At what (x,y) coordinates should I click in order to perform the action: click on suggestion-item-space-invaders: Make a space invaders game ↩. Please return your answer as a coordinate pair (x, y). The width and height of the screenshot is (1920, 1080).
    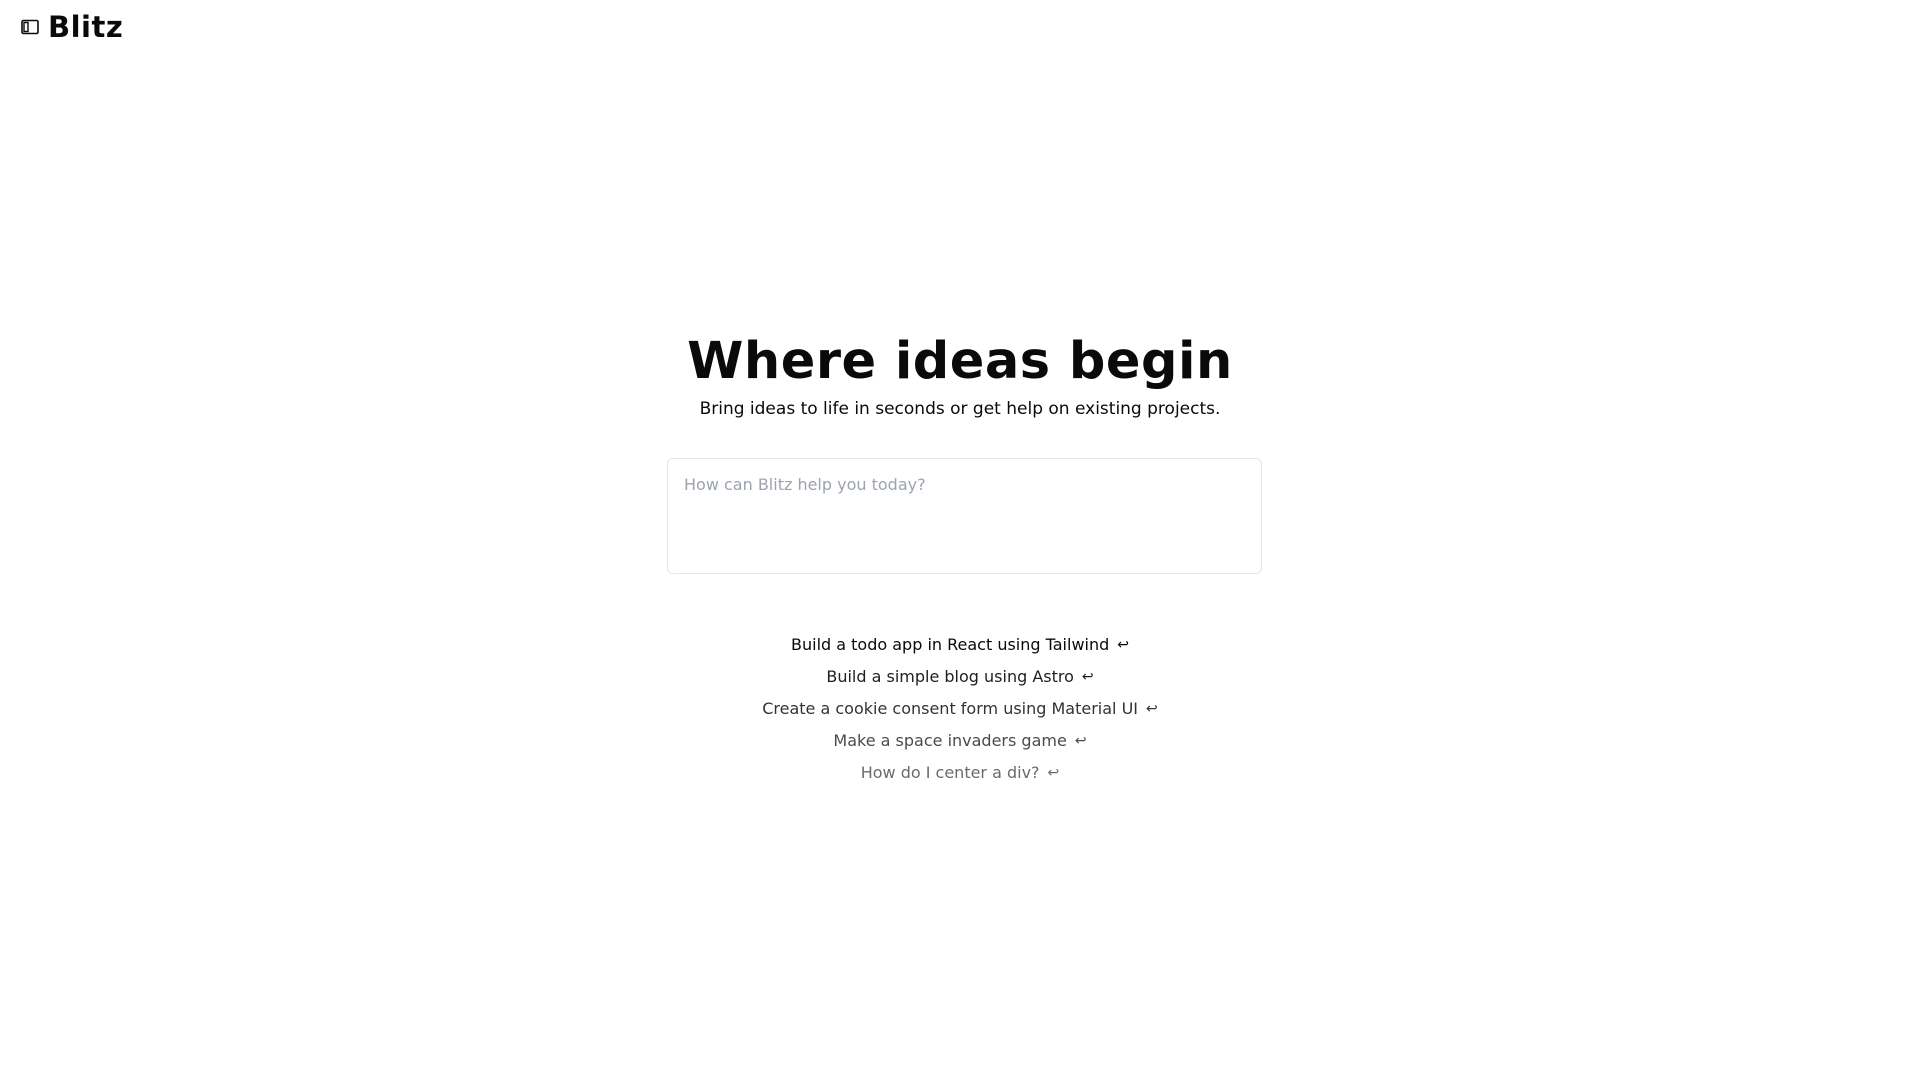
    Looking at the image, I should click on (959, 740).